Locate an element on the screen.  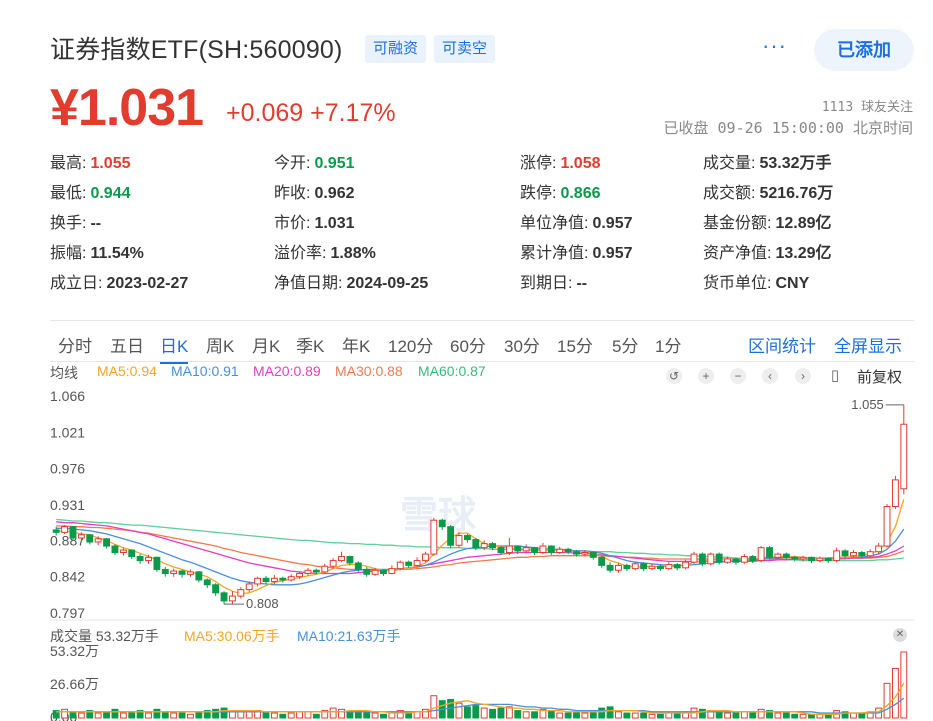
y-tick-label: 0.797 is located at coordinates (67, 613).